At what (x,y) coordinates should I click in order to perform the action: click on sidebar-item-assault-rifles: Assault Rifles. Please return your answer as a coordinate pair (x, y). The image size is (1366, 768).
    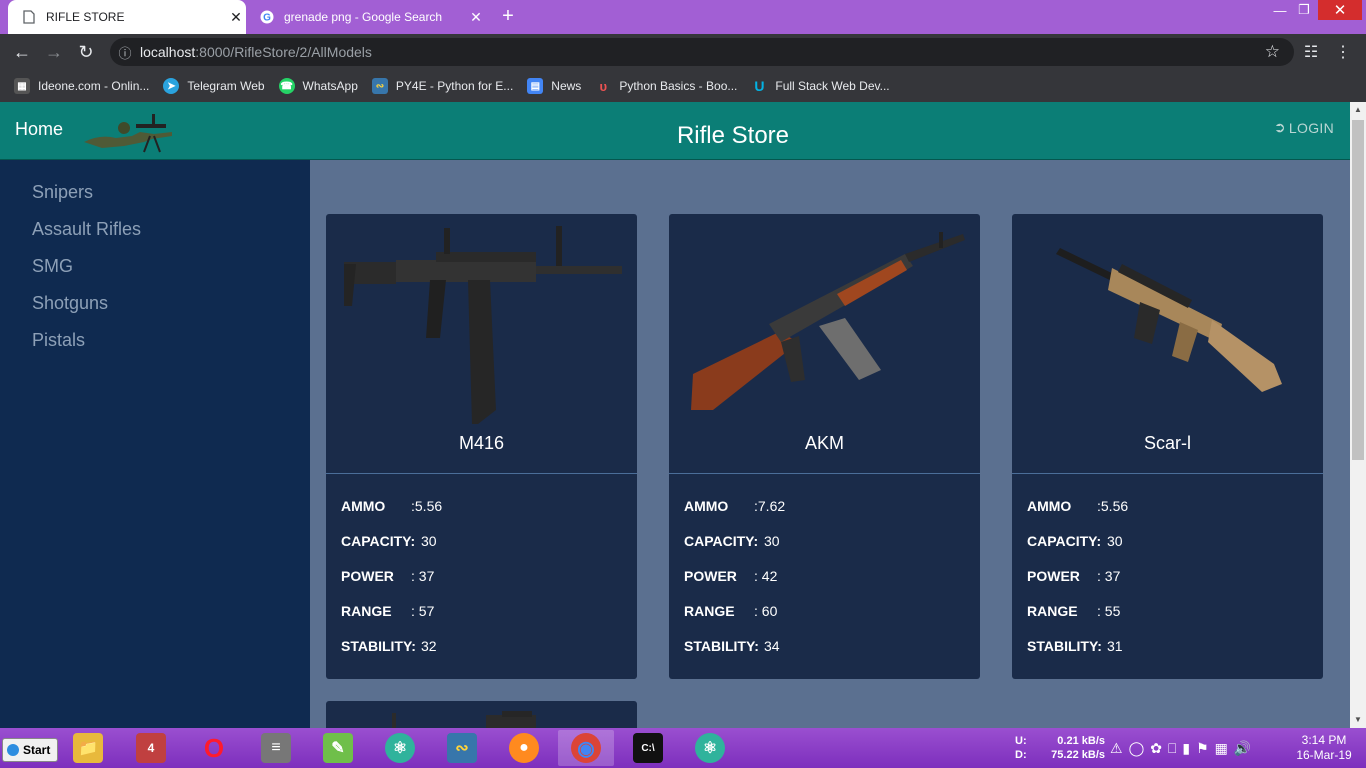
    Looking at the image, I should click on (86, 229).